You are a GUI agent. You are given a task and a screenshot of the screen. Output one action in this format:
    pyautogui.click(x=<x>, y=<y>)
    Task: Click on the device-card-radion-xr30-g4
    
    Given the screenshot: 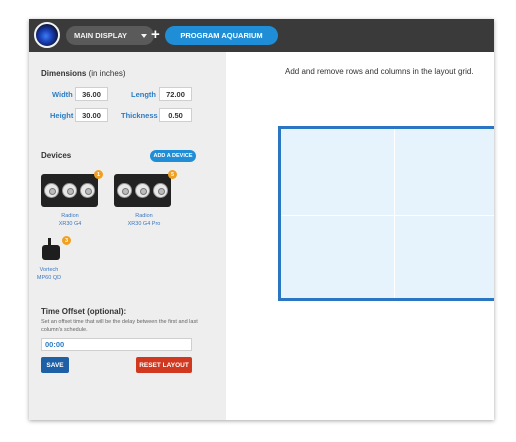 What is the action you would take?
    pyautogui.click(x=69, y=190)
    